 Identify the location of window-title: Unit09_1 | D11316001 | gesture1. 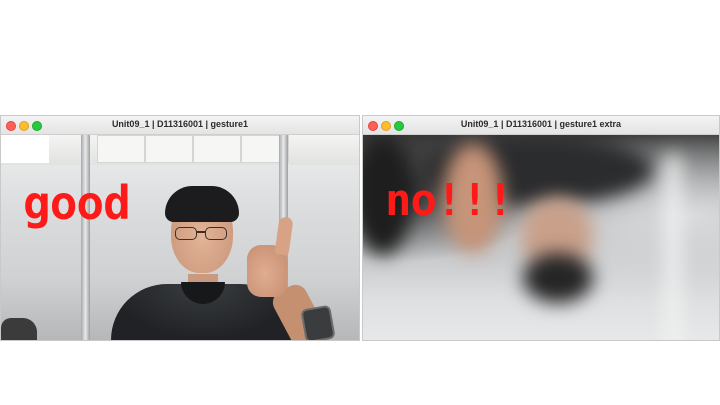
(180, 124).